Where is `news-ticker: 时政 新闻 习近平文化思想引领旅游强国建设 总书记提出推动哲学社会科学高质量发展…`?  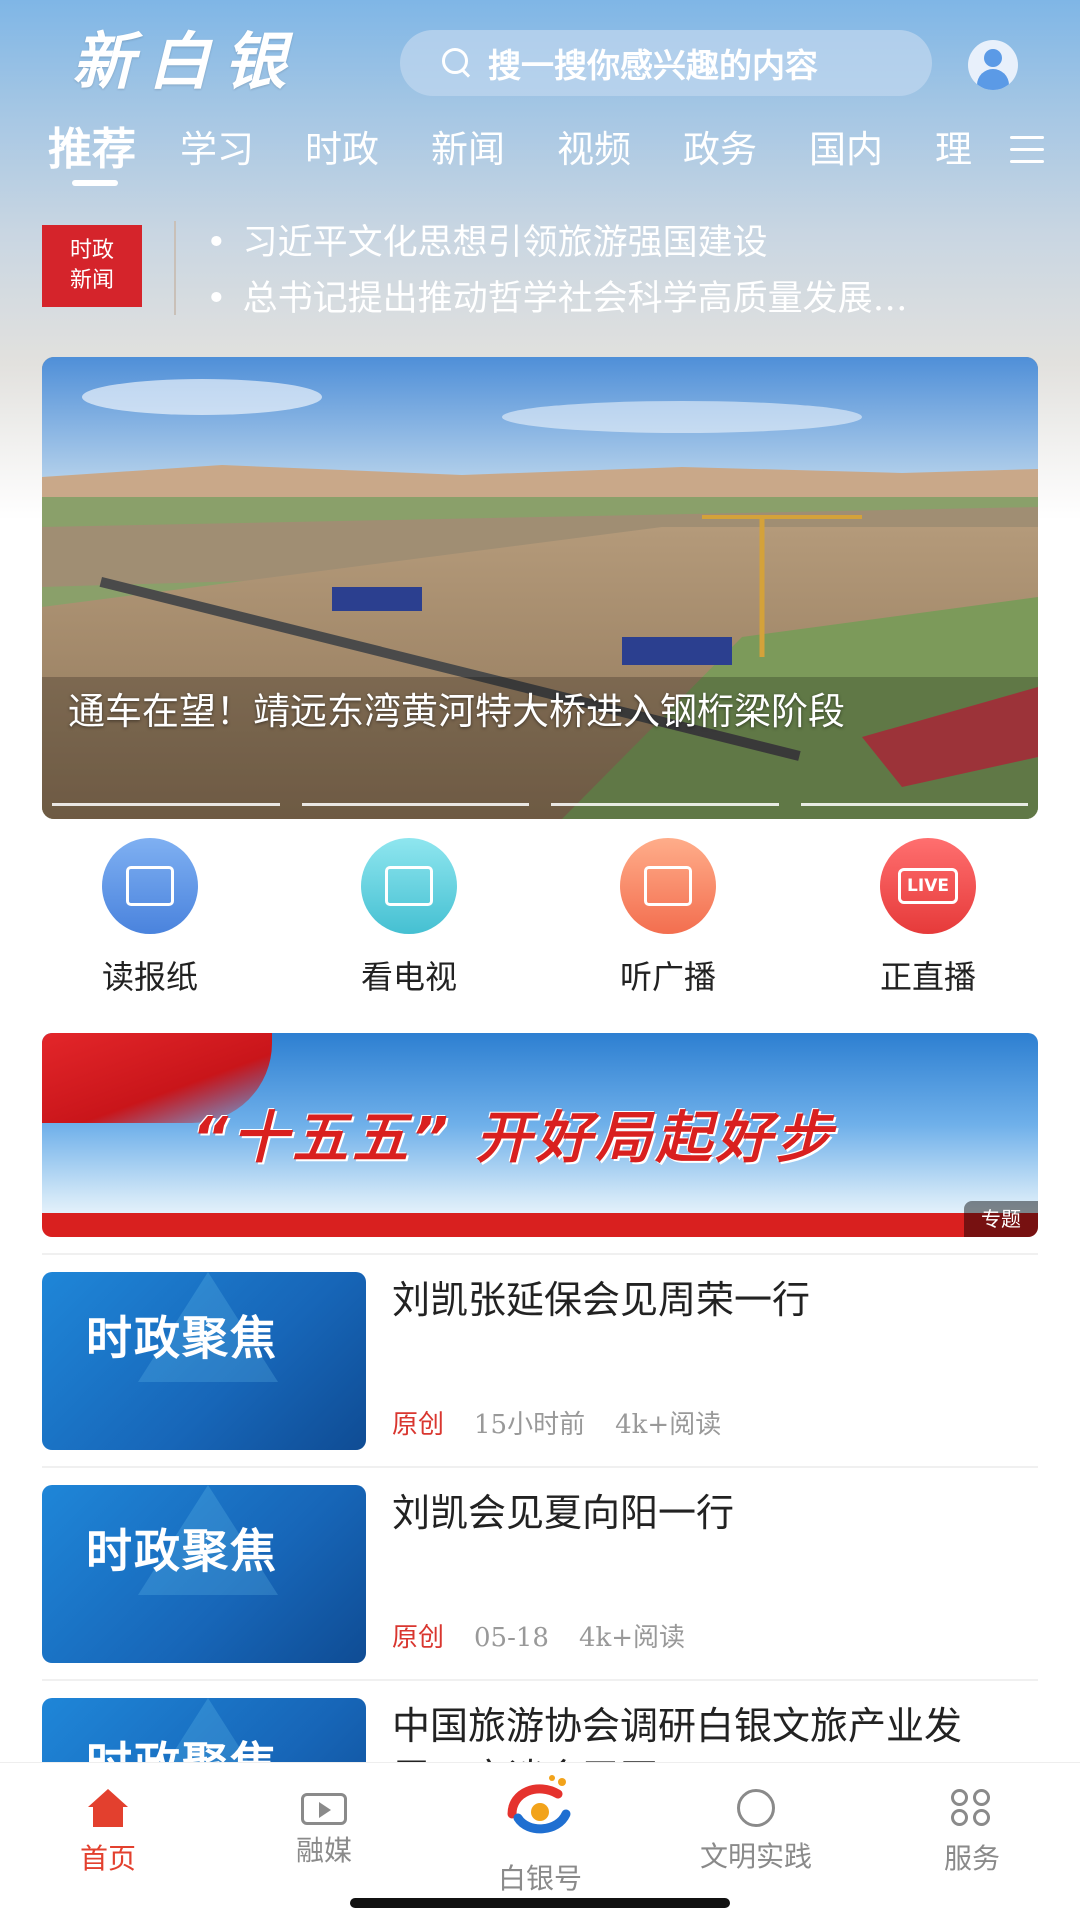 news-ticker: 时政 新闻 习近平文化思想引领旅游强国建设 总书记提出推动哲学社会科学高质量发展… is located at coordinates (542, 270).